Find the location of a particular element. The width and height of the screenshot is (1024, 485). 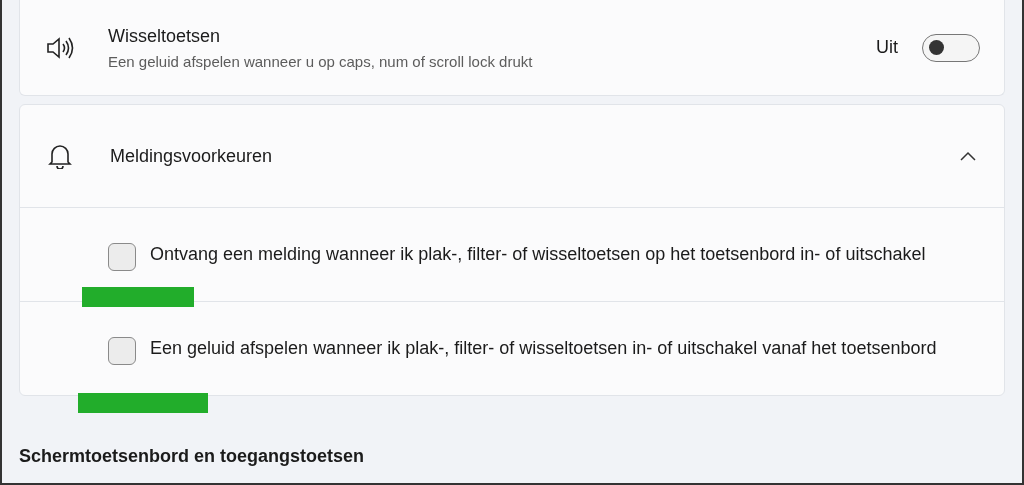

toggle-state-label: Uit is located at coordinates (887, 47).